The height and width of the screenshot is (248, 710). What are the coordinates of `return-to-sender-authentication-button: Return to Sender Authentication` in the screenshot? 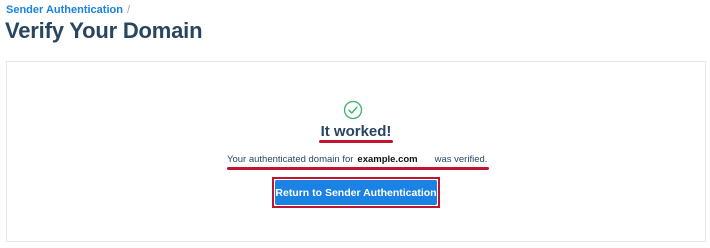 It's located at (356, 192).